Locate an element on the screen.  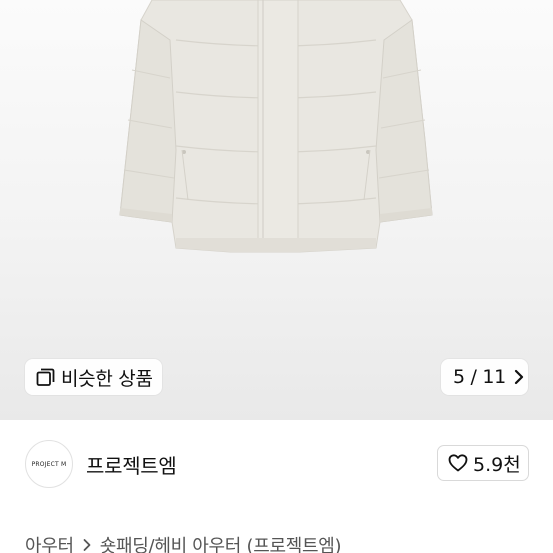
heart-outline-icon is located at coordinates (458, 463).